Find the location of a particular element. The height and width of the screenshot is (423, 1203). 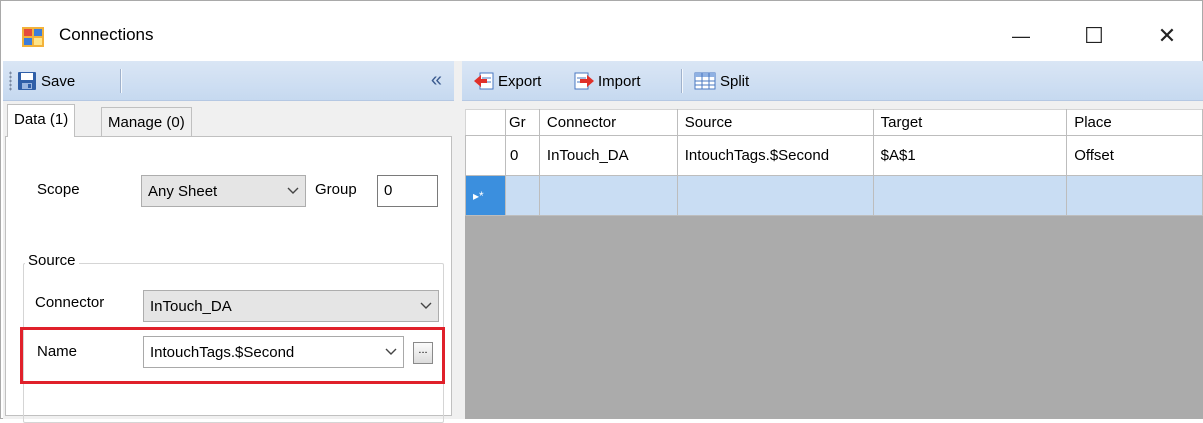

export-button: Export is located at coordinates (507, 81).